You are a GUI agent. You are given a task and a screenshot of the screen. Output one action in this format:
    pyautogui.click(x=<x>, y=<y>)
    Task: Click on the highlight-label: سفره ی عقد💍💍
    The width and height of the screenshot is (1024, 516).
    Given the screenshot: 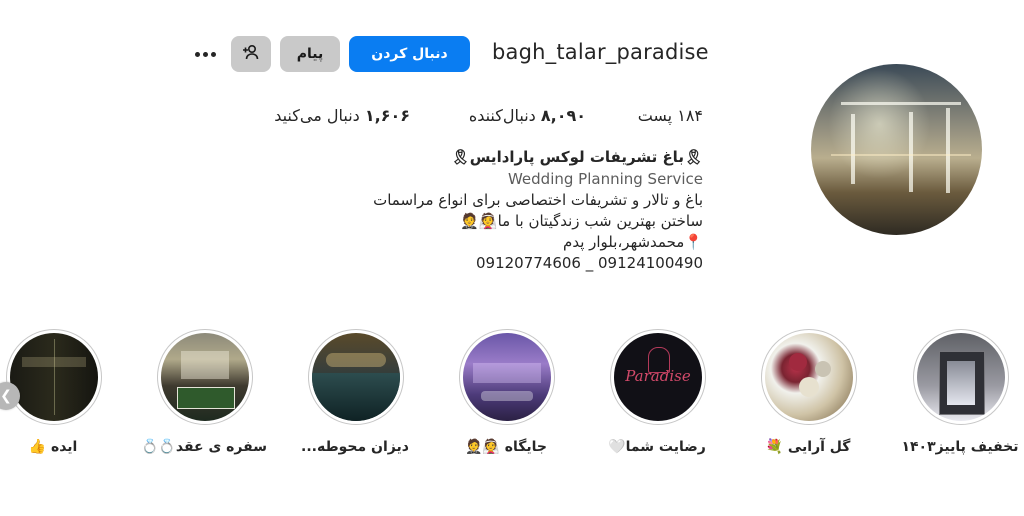 What is the action you would take?
    pyautogui.click(x=204, y=447)
    